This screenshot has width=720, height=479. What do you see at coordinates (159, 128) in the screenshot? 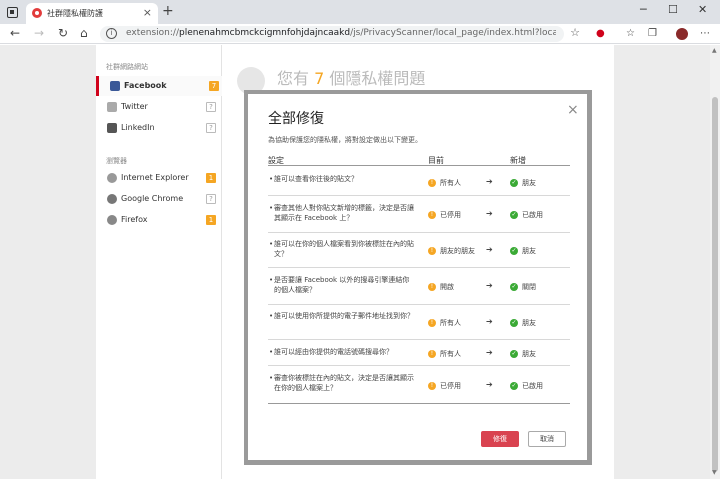
I see `sidebar-item-linkedin: LinkedIn ?` at bounding box center [159, 128].